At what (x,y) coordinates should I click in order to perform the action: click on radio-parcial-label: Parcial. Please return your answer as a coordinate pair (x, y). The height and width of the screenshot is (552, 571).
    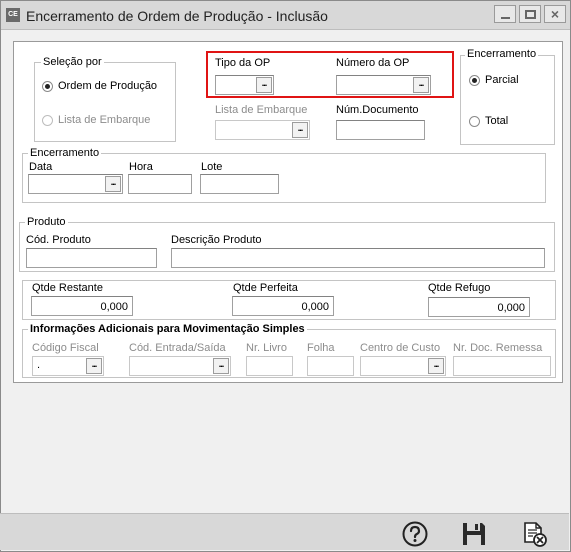
    Looking at the image, I should click on (502, 80).